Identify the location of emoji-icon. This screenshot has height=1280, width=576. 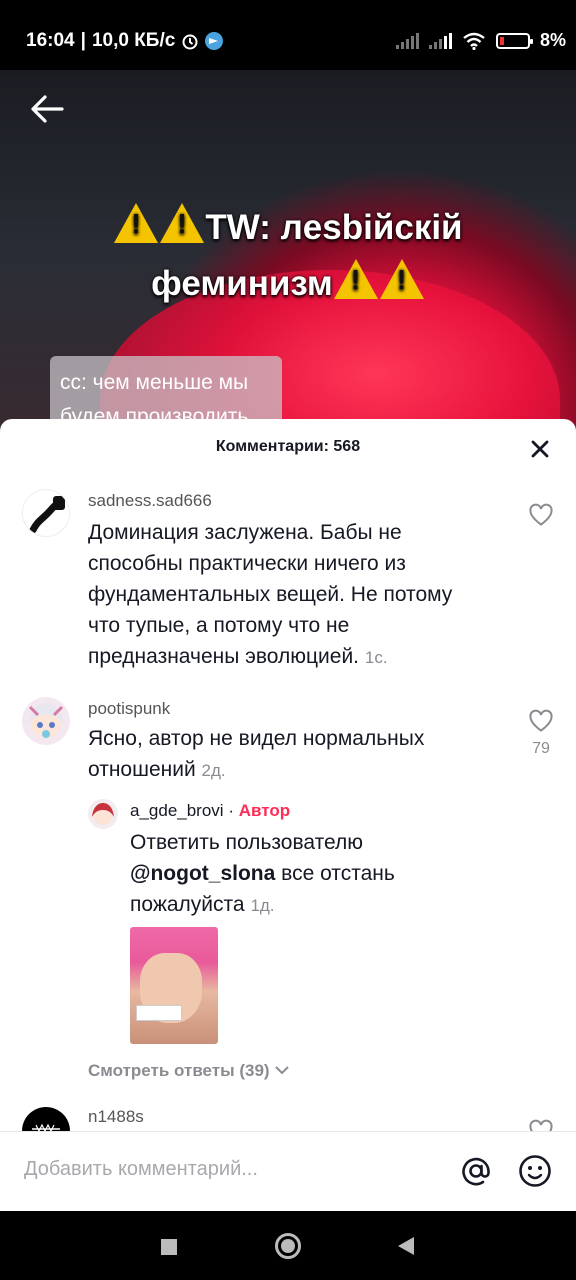
(535, 1171).